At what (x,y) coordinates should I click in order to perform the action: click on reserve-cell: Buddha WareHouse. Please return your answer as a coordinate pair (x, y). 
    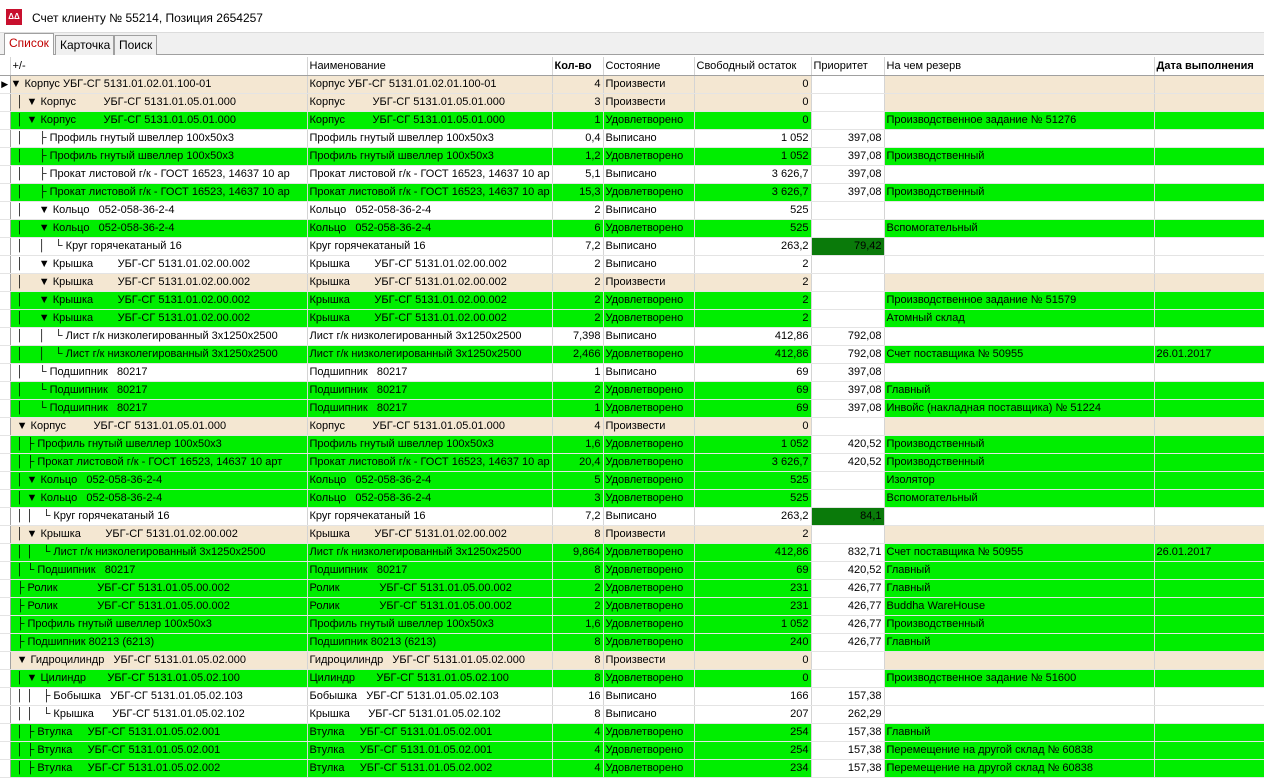
    Looking at the image, I should click on (1019, 606).